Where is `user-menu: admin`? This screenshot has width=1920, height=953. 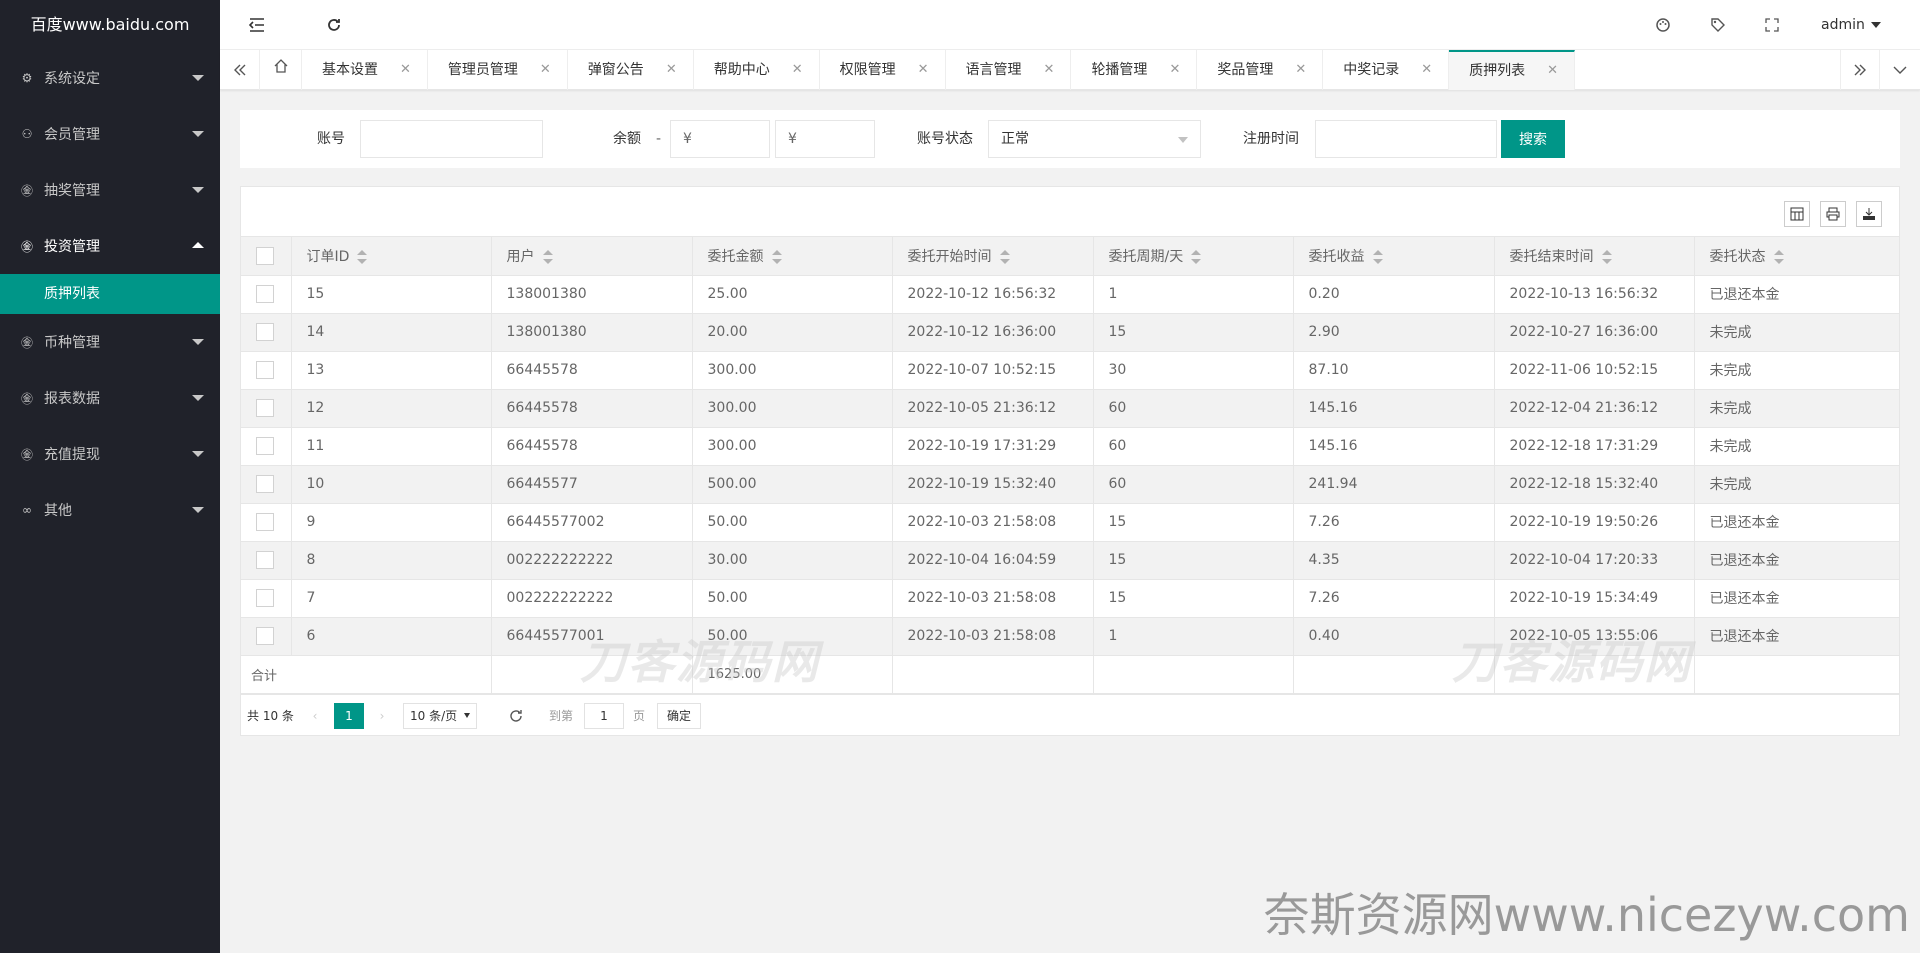
user-menu: admin is located at coordinates (1851, 25).